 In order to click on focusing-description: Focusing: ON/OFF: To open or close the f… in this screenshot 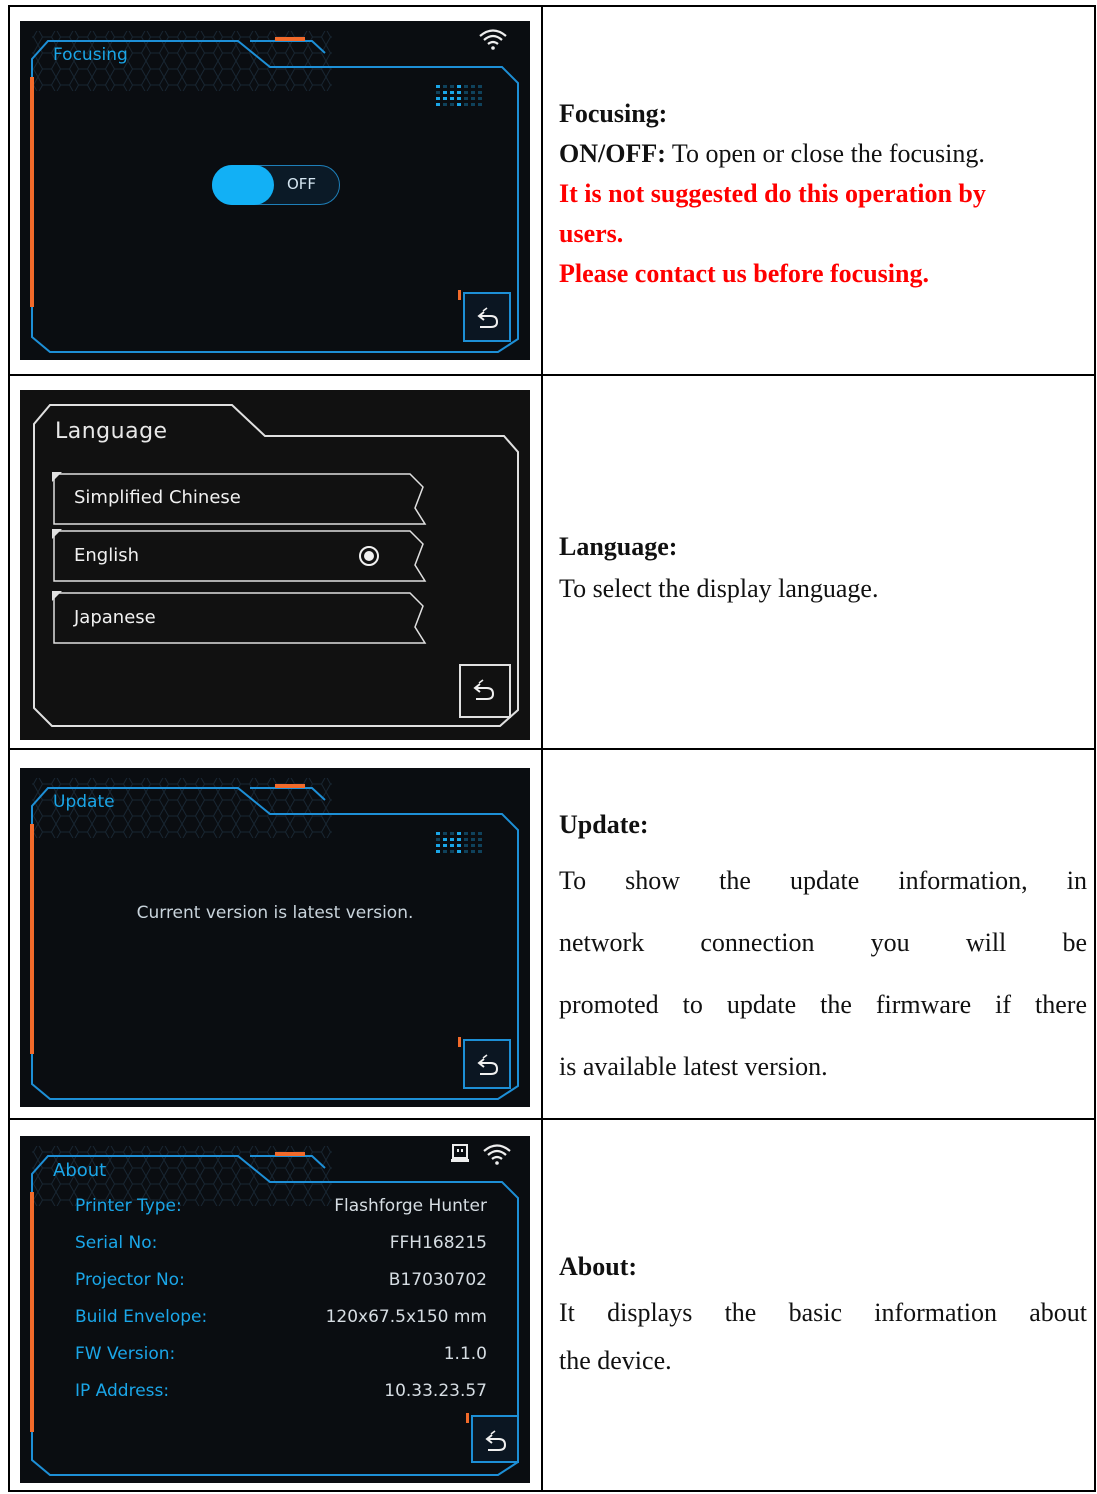, I will do `click(772, 194)`.